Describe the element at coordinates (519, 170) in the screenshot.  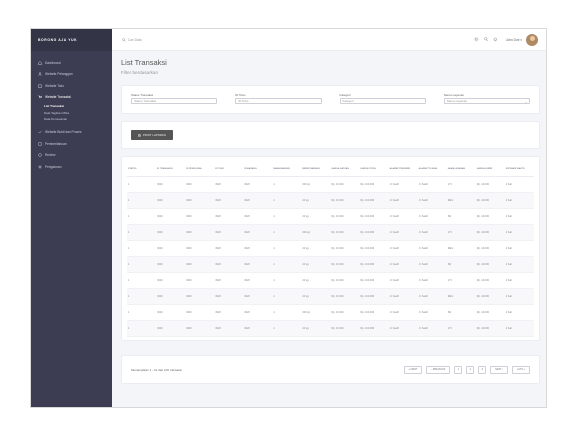
I see `column-header: ESTIMASI WAKTU` at that location.